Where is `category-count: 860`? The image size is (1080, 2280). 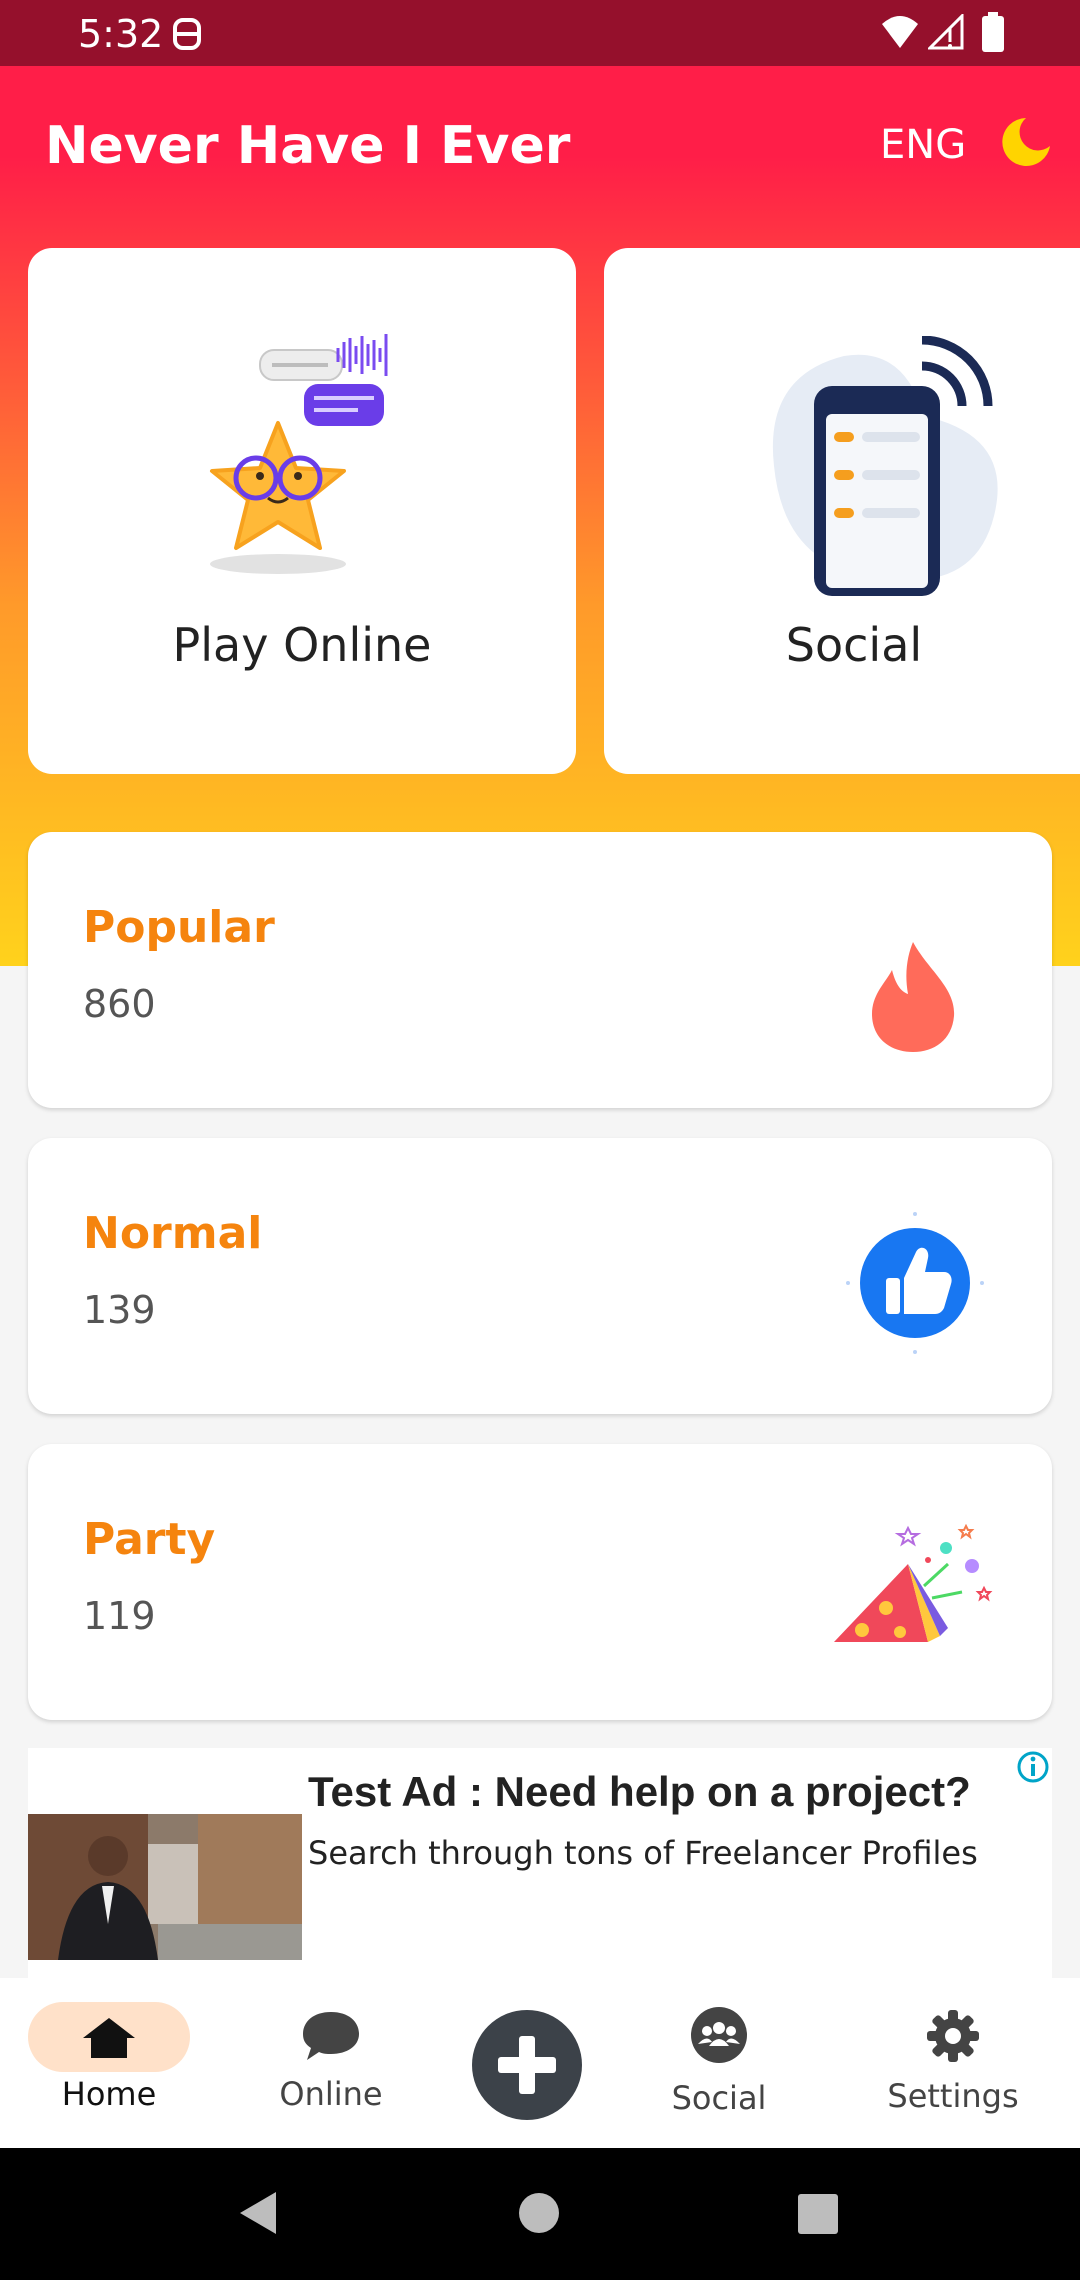 category-count: 860 is located at coordinates (119, 1004).